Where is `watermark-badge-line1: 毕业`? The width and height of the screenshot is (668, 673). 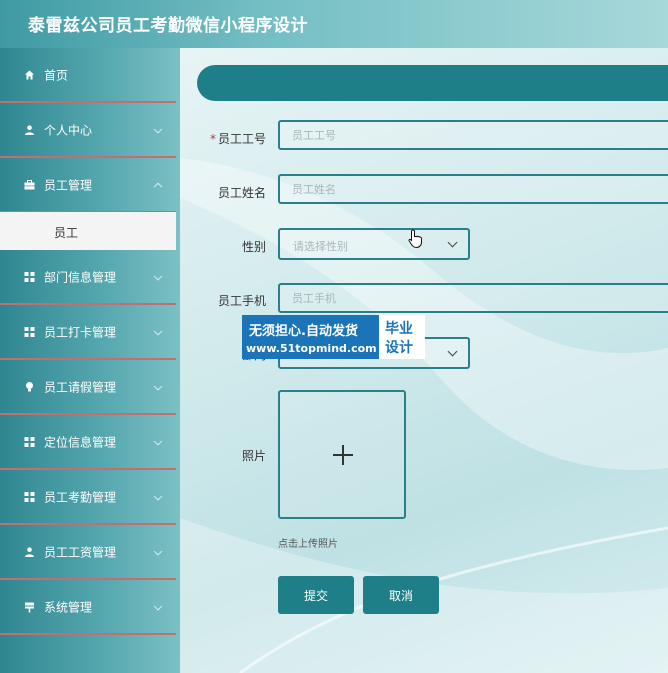
watermark-badge-line1: 毕业 is located at coordinates (399, 329).